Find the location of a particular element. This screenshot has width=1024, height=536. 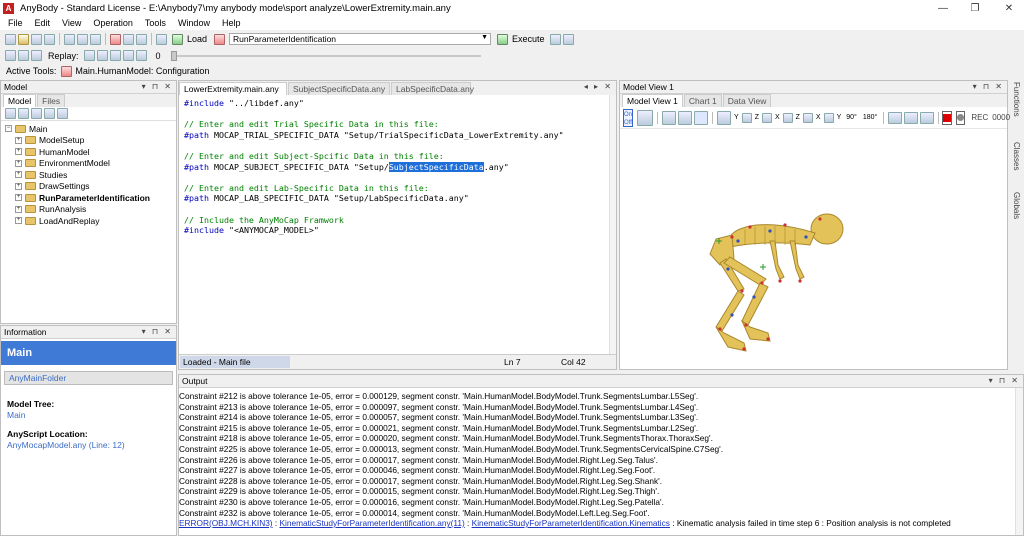

view-zx-icon is located at coordinates (807, 117).